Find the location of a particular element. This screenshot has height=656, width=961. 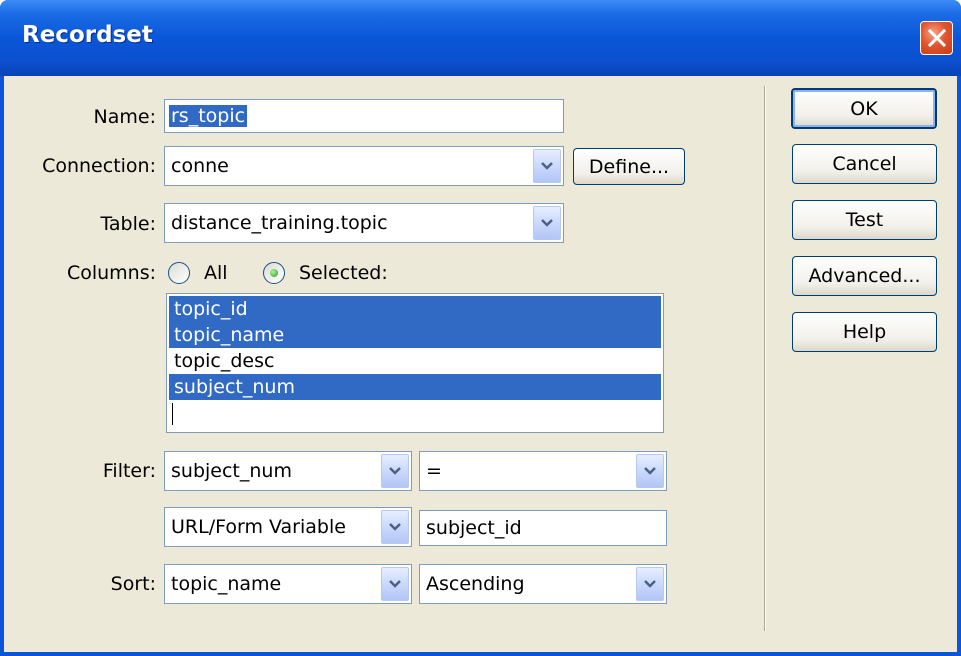

filter-column-dropdown-button is located at coordinates (395, 471).